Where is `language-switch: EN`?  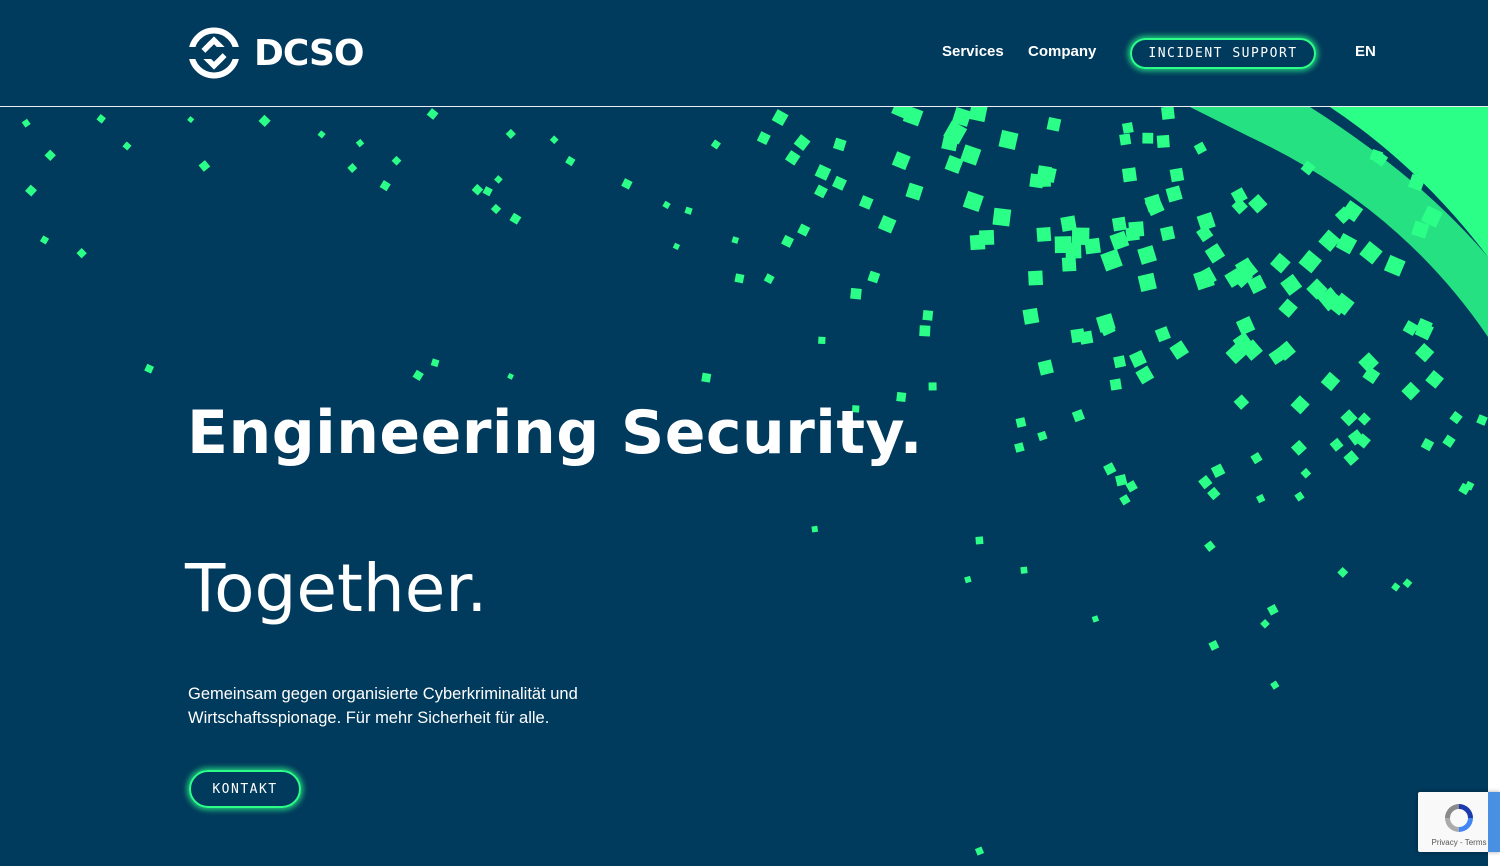
language-switch: EN is located at coordinates (1365, 51).